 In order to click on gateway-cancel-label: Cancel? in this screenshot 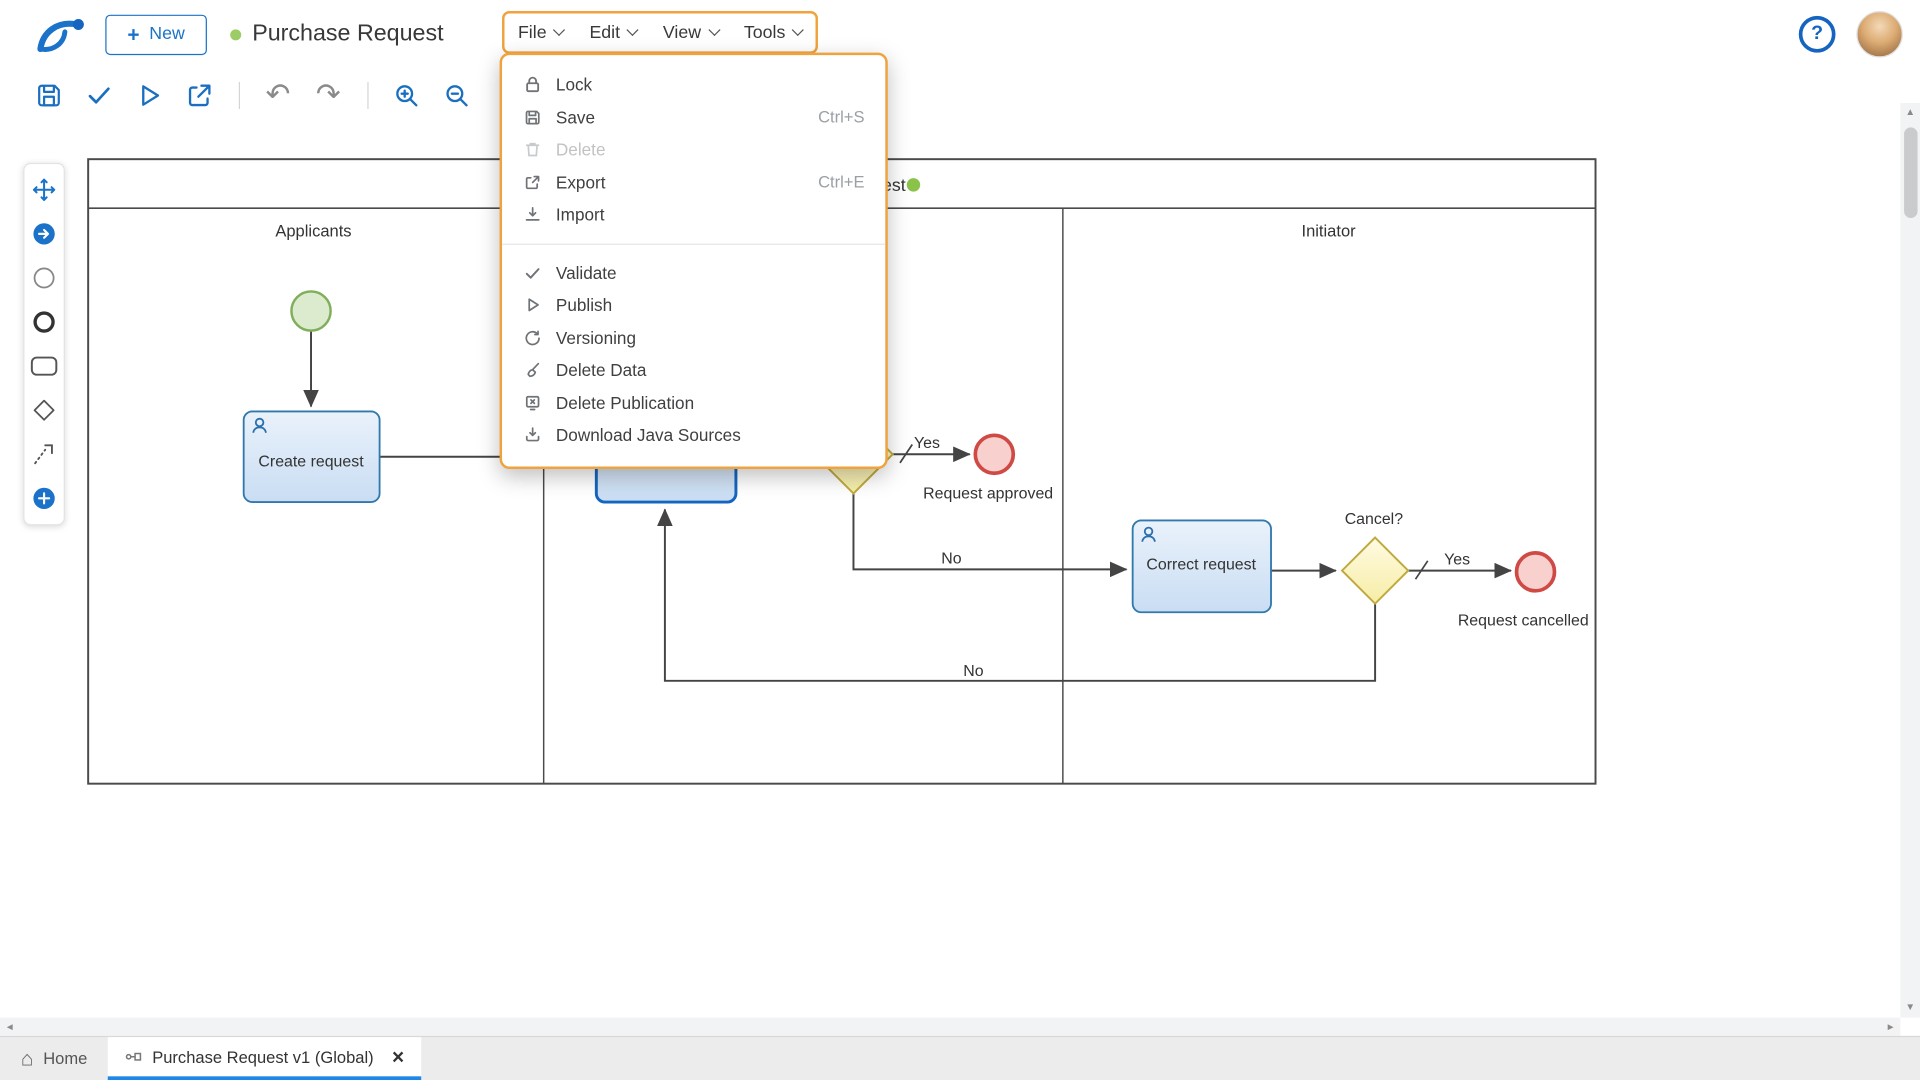, I will do `click(1374, 519)`.